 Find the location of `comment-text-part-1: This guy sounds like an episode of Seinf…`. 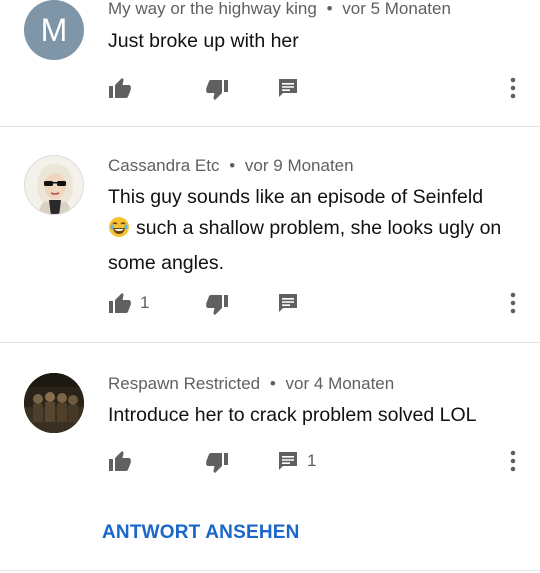

comment-text-part-1: This guy sounds like an episode of Seinf… is located at coordinates (296, 197).